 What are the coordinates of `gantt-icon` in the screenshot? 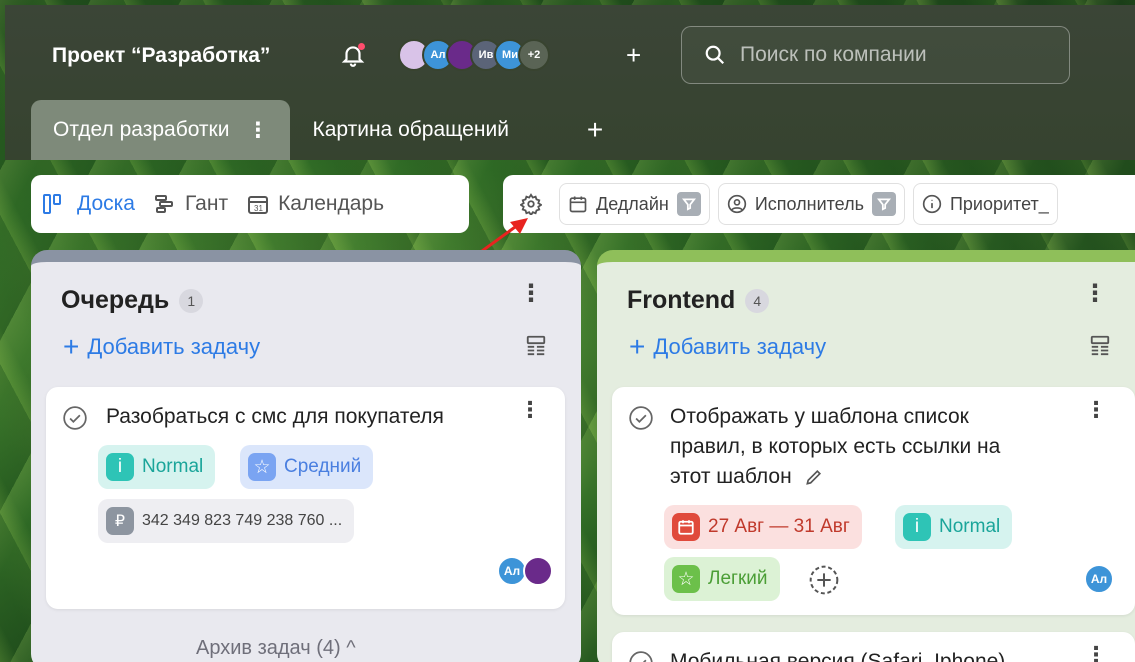 It's located at (163, 204).